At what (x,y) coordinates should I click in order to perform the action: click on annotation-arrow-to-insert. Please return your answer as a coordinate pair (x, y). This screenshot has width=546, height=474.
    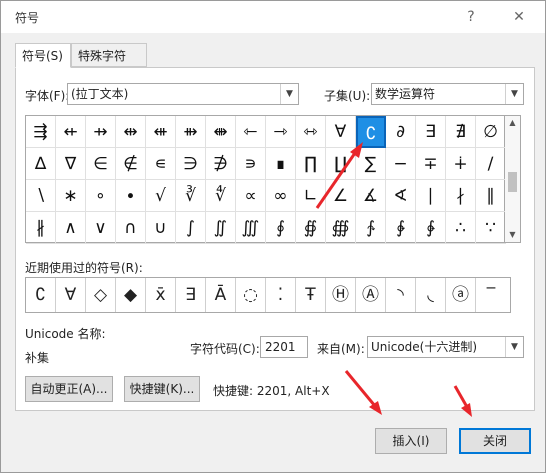
    Looking at the image, I should click on (363, 392).